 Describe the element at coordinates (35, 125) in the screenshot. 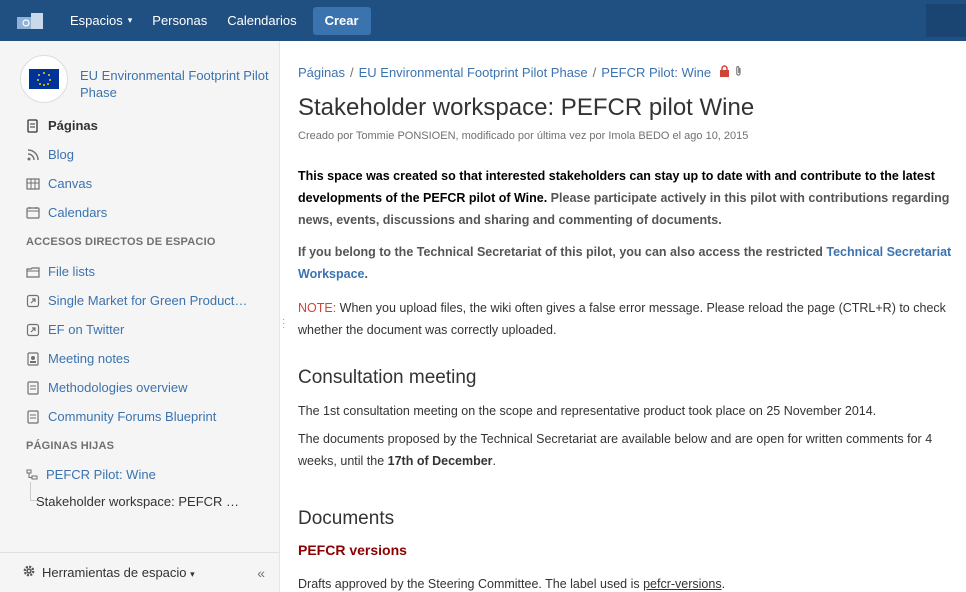

I see `pages-icon` at that location.